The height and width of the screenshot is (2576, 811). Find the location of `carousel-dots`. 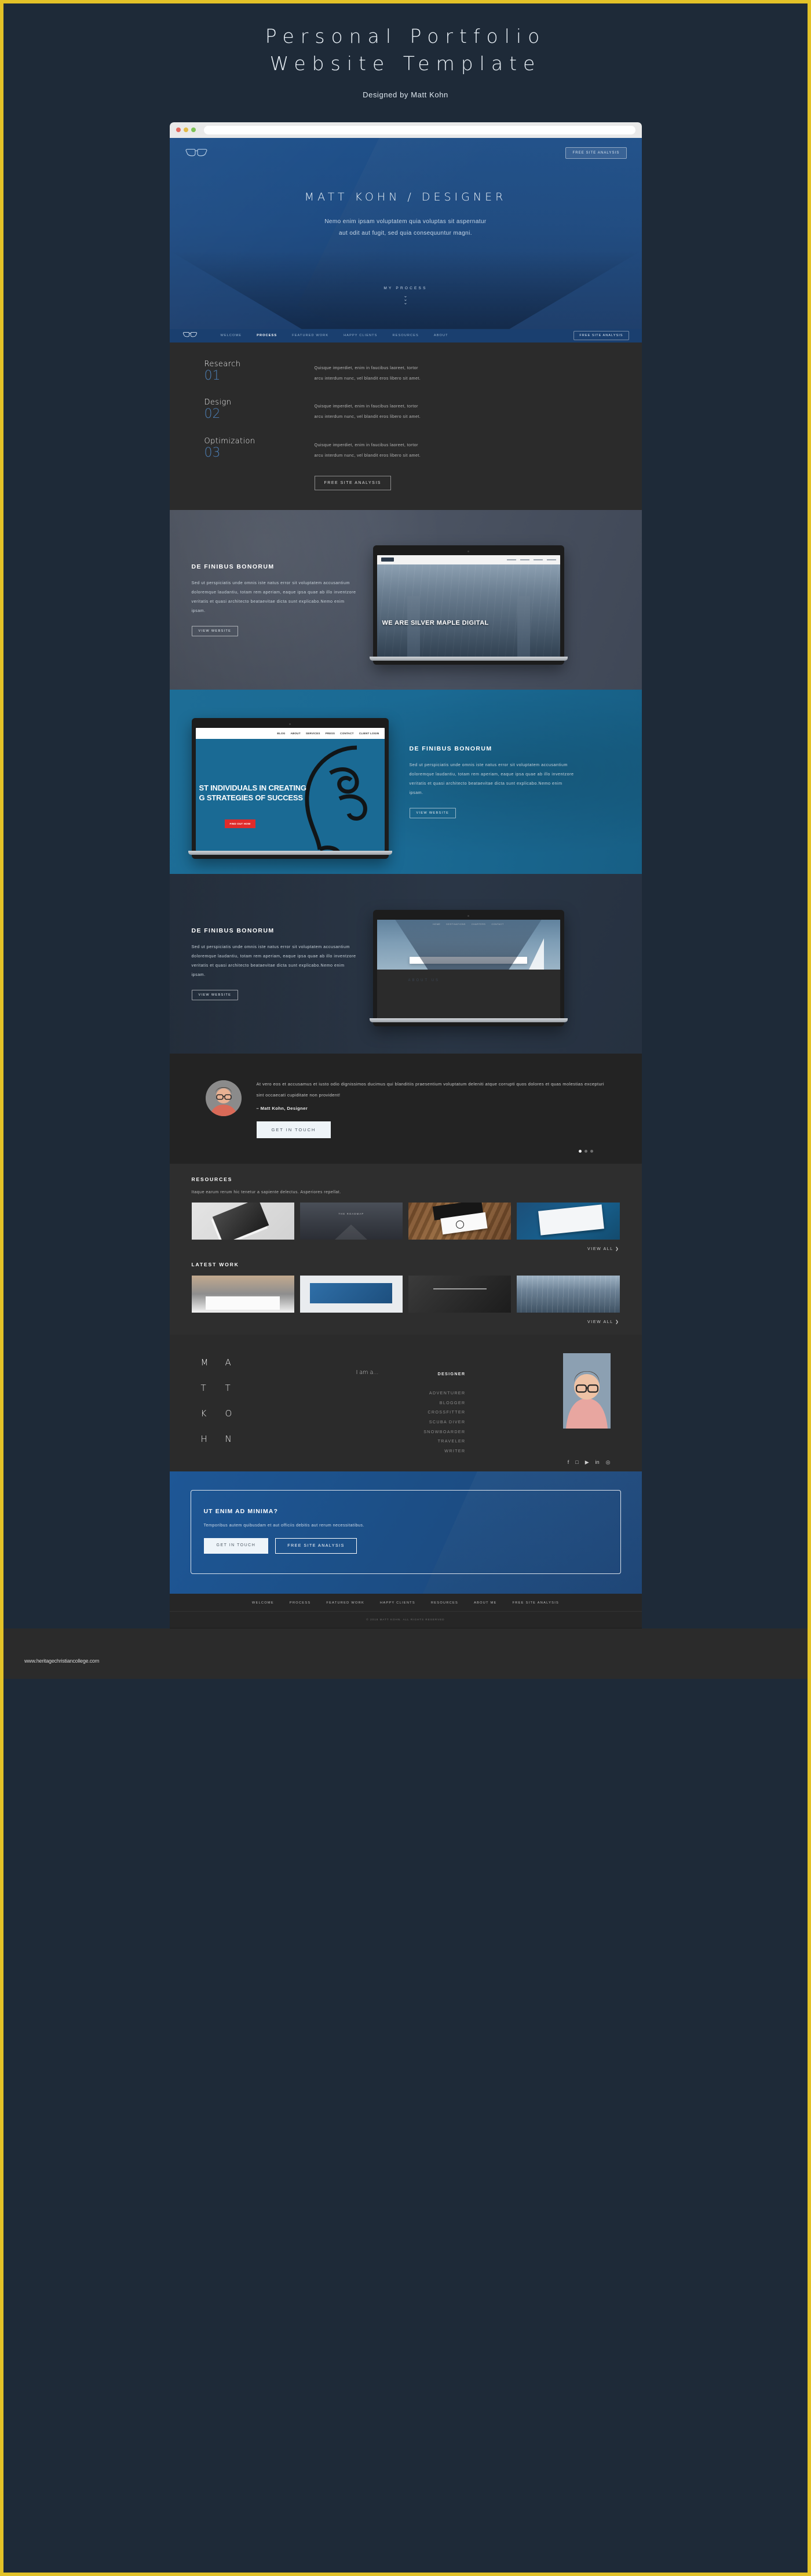

carousel-dots is located at coordinates (585, 1151).